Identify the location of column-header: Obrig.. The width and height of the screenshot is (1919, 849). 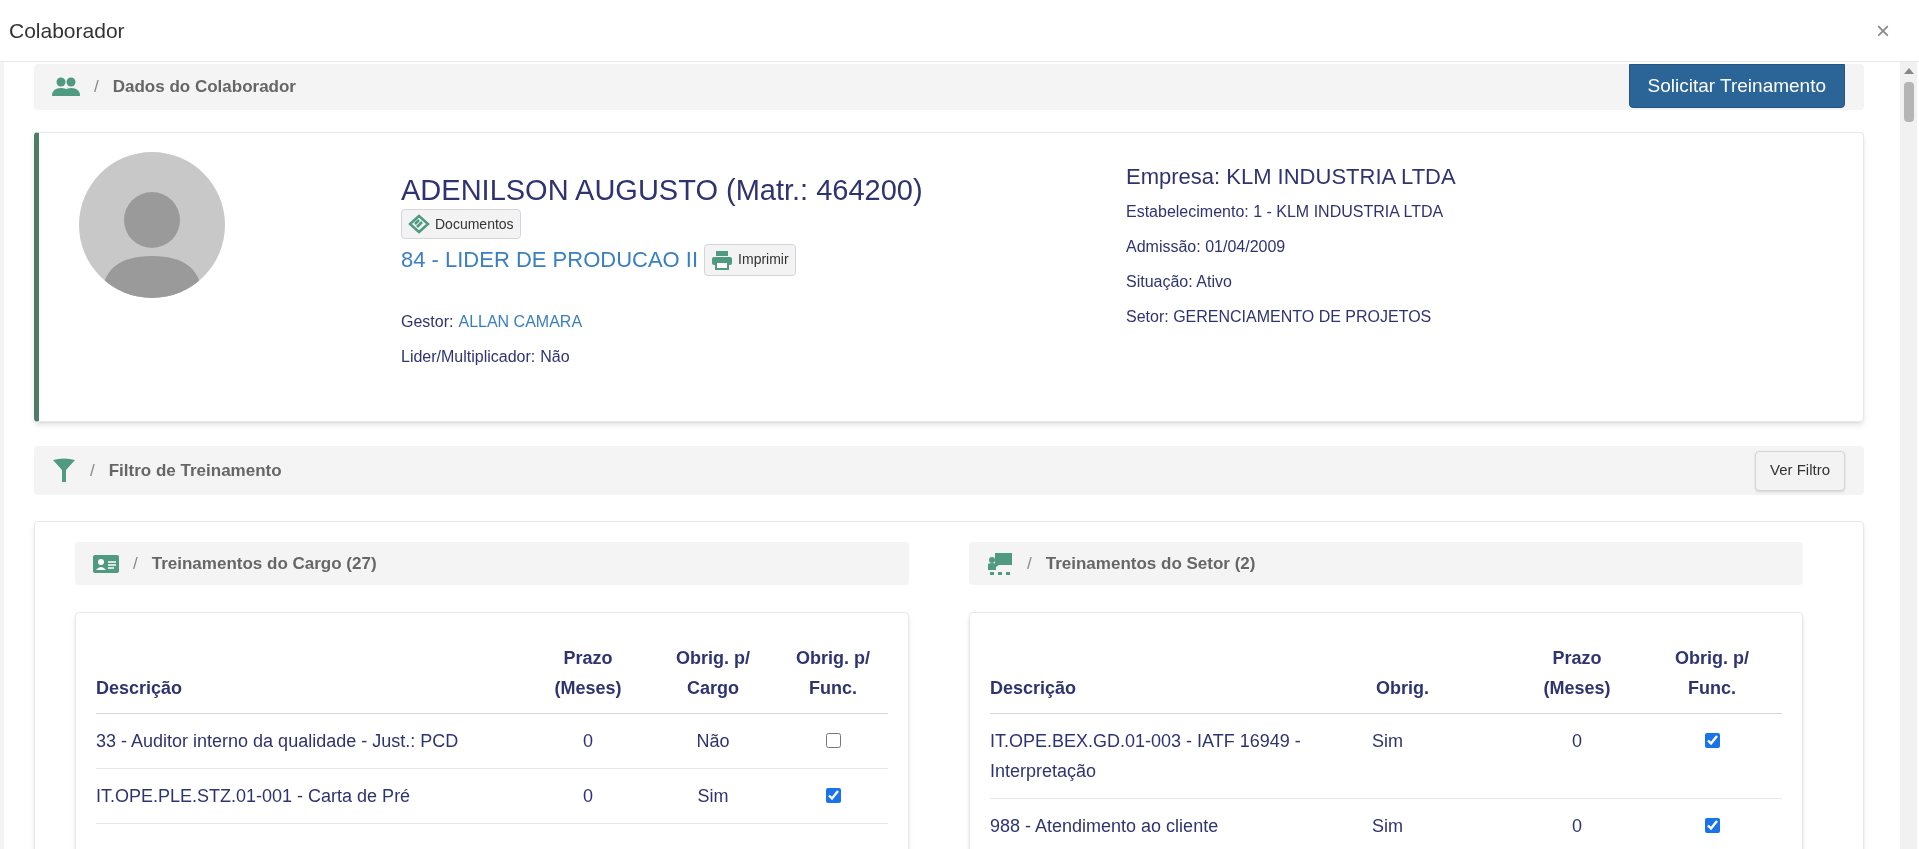
(1442, 678).